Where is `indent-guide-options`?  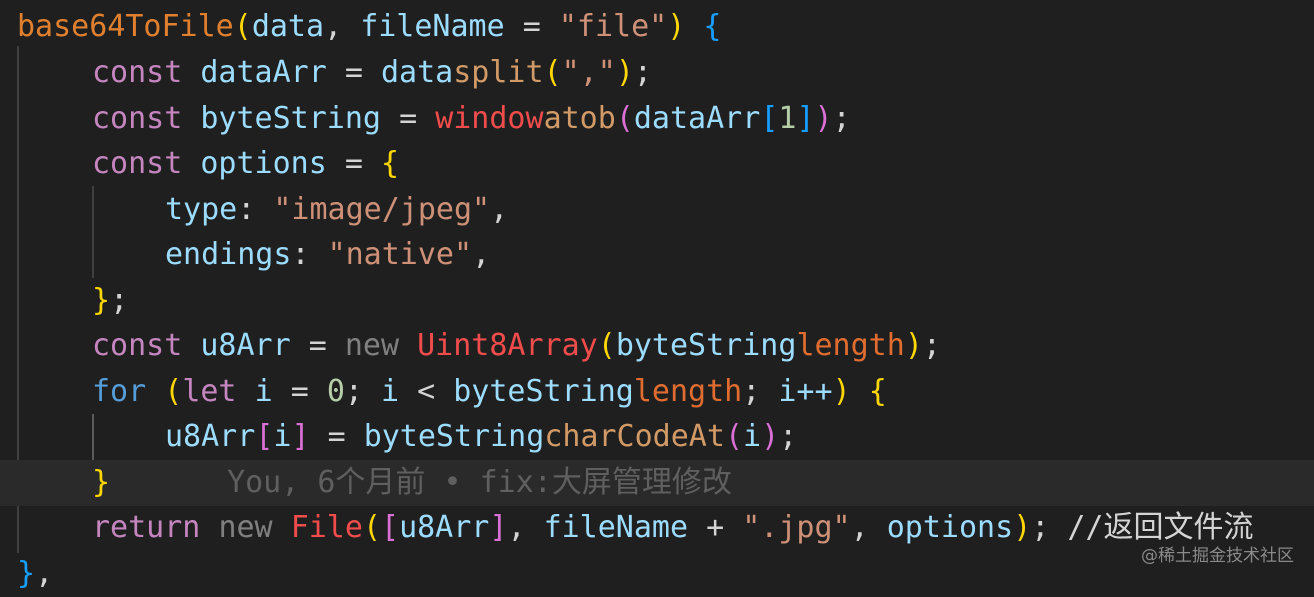 indent-guide-options is located at coordinates (93, 232).